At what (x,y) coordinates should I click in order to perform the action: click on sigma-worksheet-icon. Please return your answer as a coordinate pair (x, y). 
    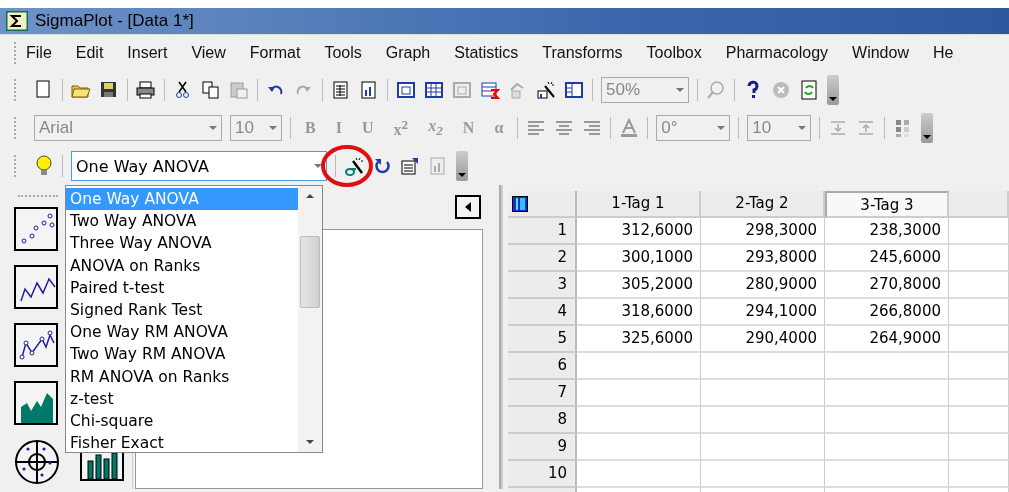
    Looking at the image, I should click on (490, 90).